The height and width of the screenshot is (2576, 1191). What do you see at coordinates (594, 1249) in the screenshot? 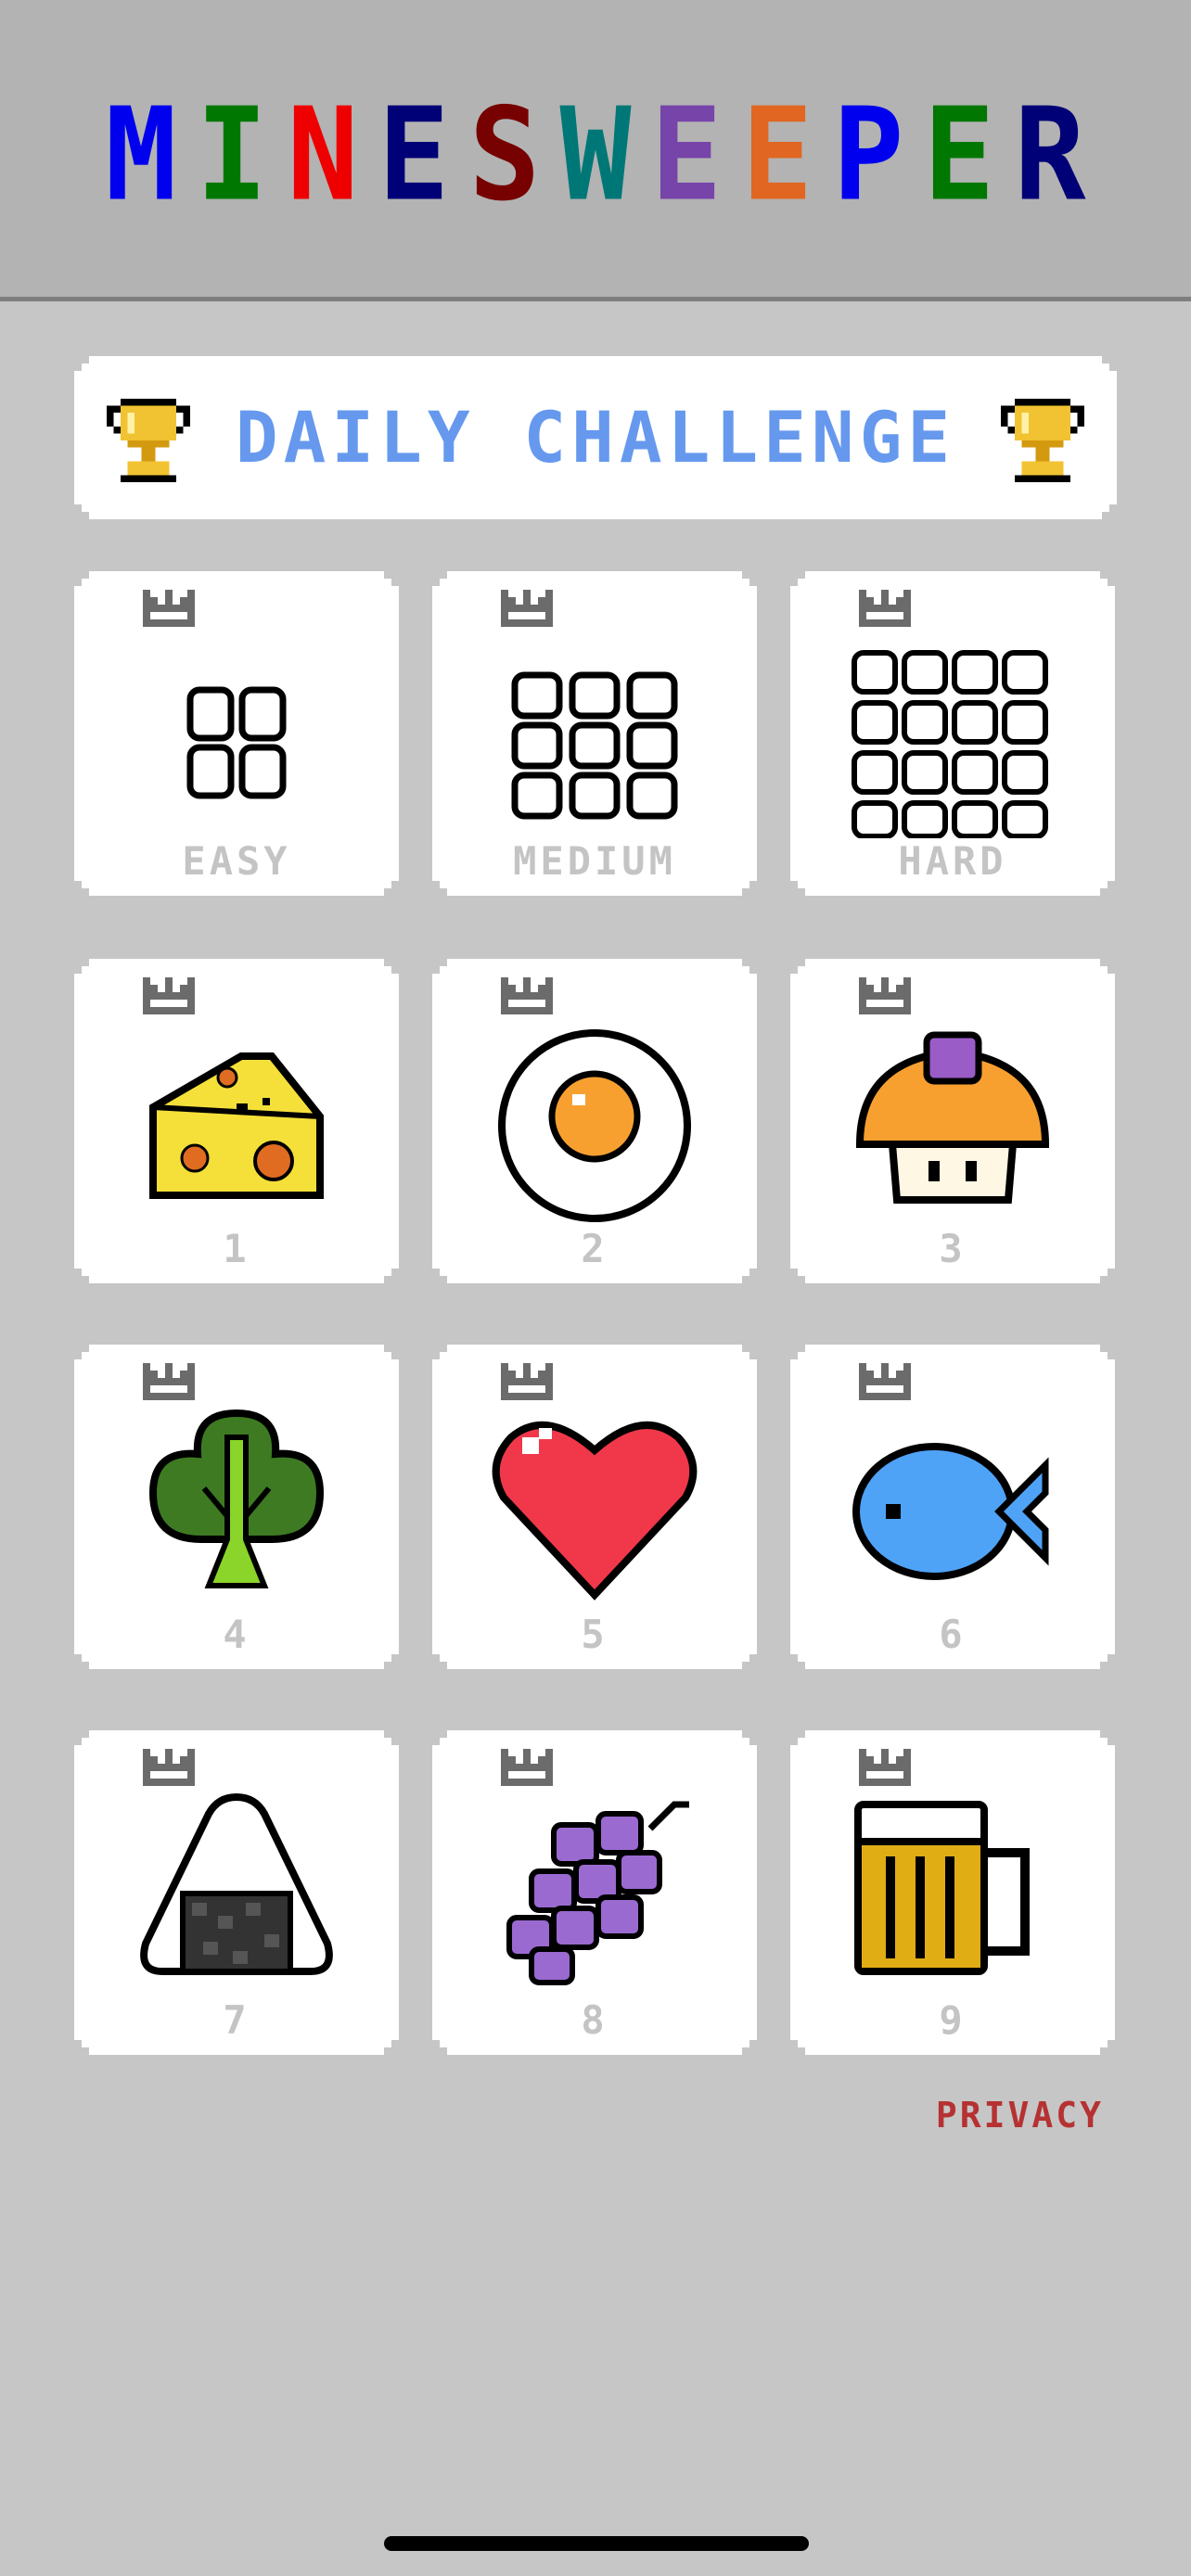
I see `card-label: 2` at bounding box center [594, 1249].